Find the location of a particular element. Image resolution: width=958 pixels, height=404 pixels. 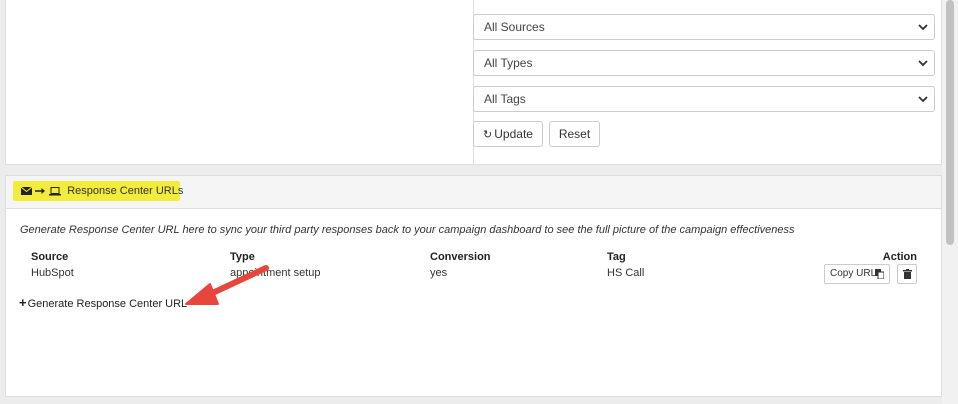

reset-button-label: Reset is located at coordinates (574, 134).